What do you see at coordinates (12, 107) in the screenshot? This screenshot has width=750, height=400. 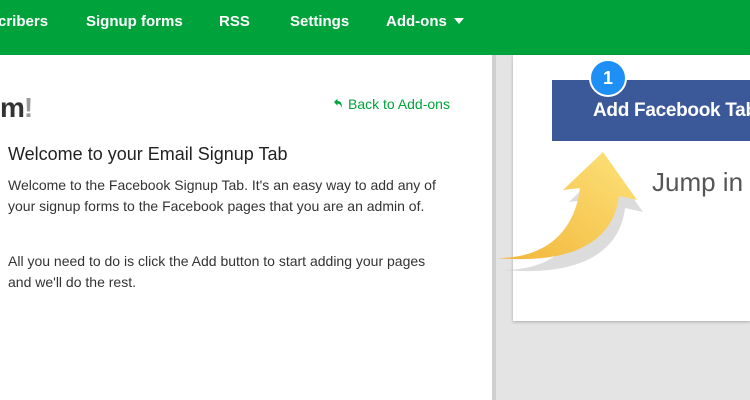 I see `logo-text: m` at bounding box center [12, 107].